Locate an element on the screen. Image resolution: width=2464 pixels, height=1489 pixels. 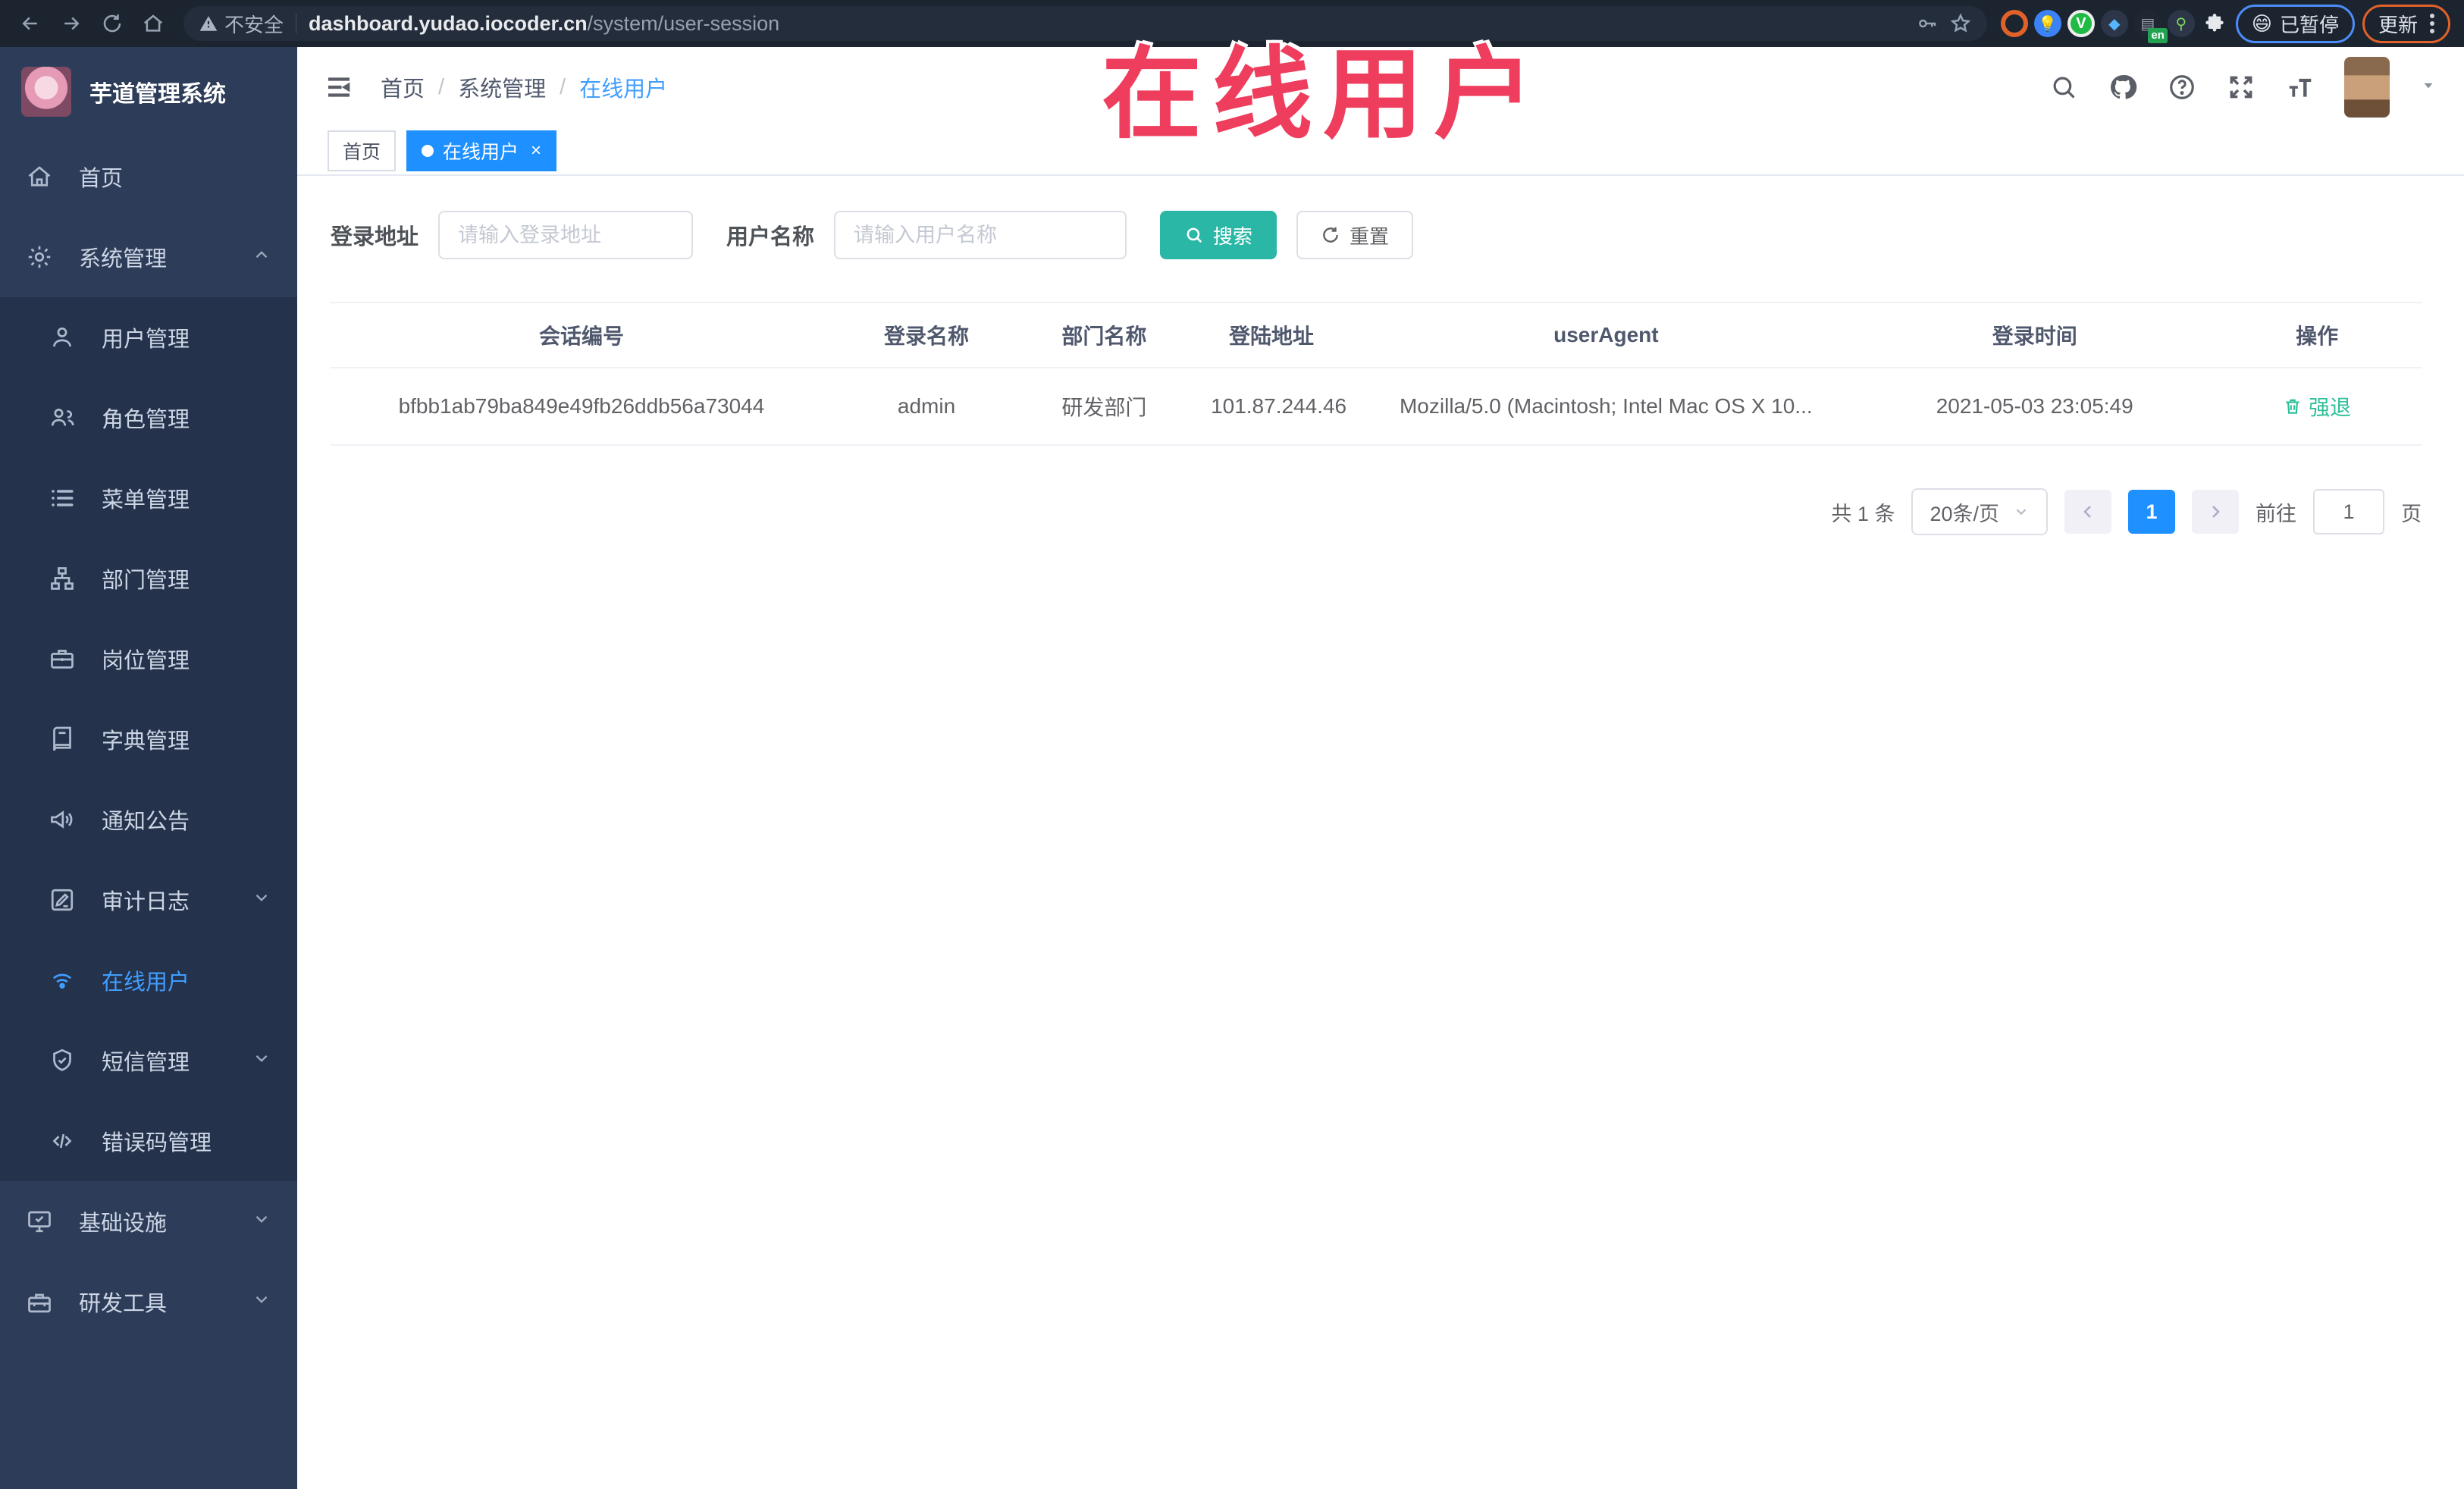
column-header: 登陆地址 is located at coordinates (1271, 335).